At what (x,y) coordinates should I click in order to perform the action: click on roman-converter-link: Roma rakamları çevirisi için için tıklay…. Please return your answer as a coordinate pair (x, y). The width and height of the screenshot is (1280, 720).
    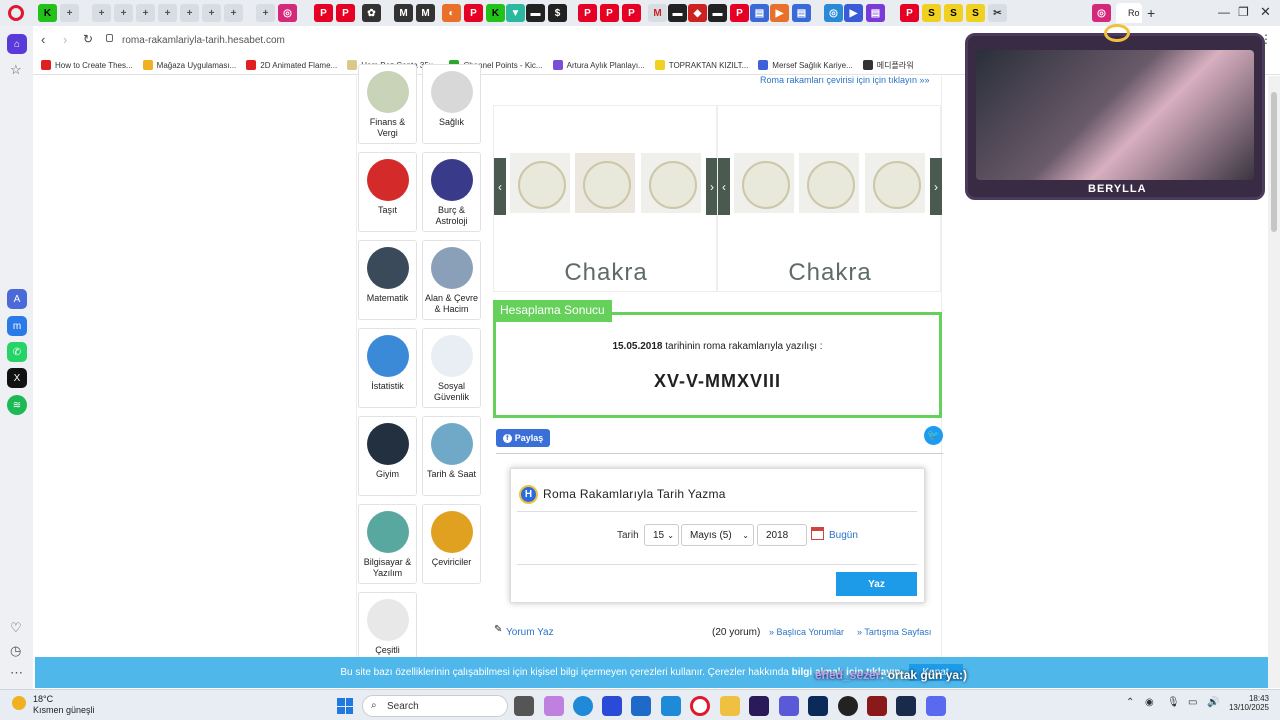
    Looking at the image, I should click on (855, 80).